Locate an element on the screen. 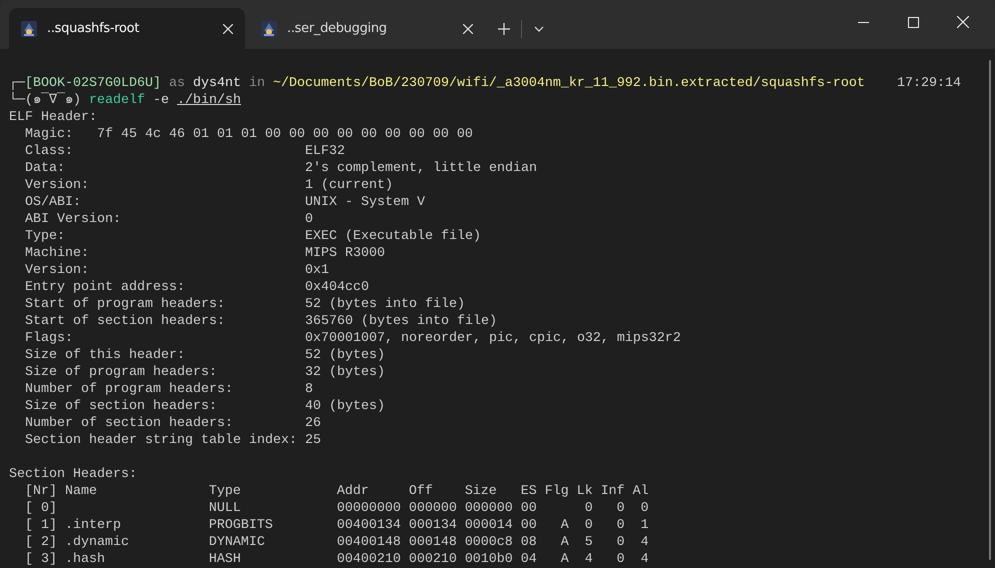 Image resolution: width=995 pixels, height=568 pixels. table-cell-text: .hash is located at coordinates (85, 559).